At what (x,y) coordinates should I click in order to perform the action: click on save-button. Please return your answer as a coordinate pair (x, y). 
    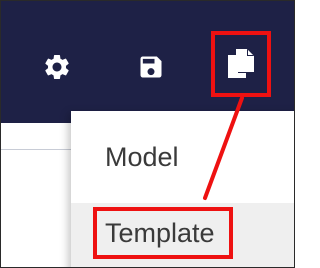
    Looking at the image, I should click on (151, 67).